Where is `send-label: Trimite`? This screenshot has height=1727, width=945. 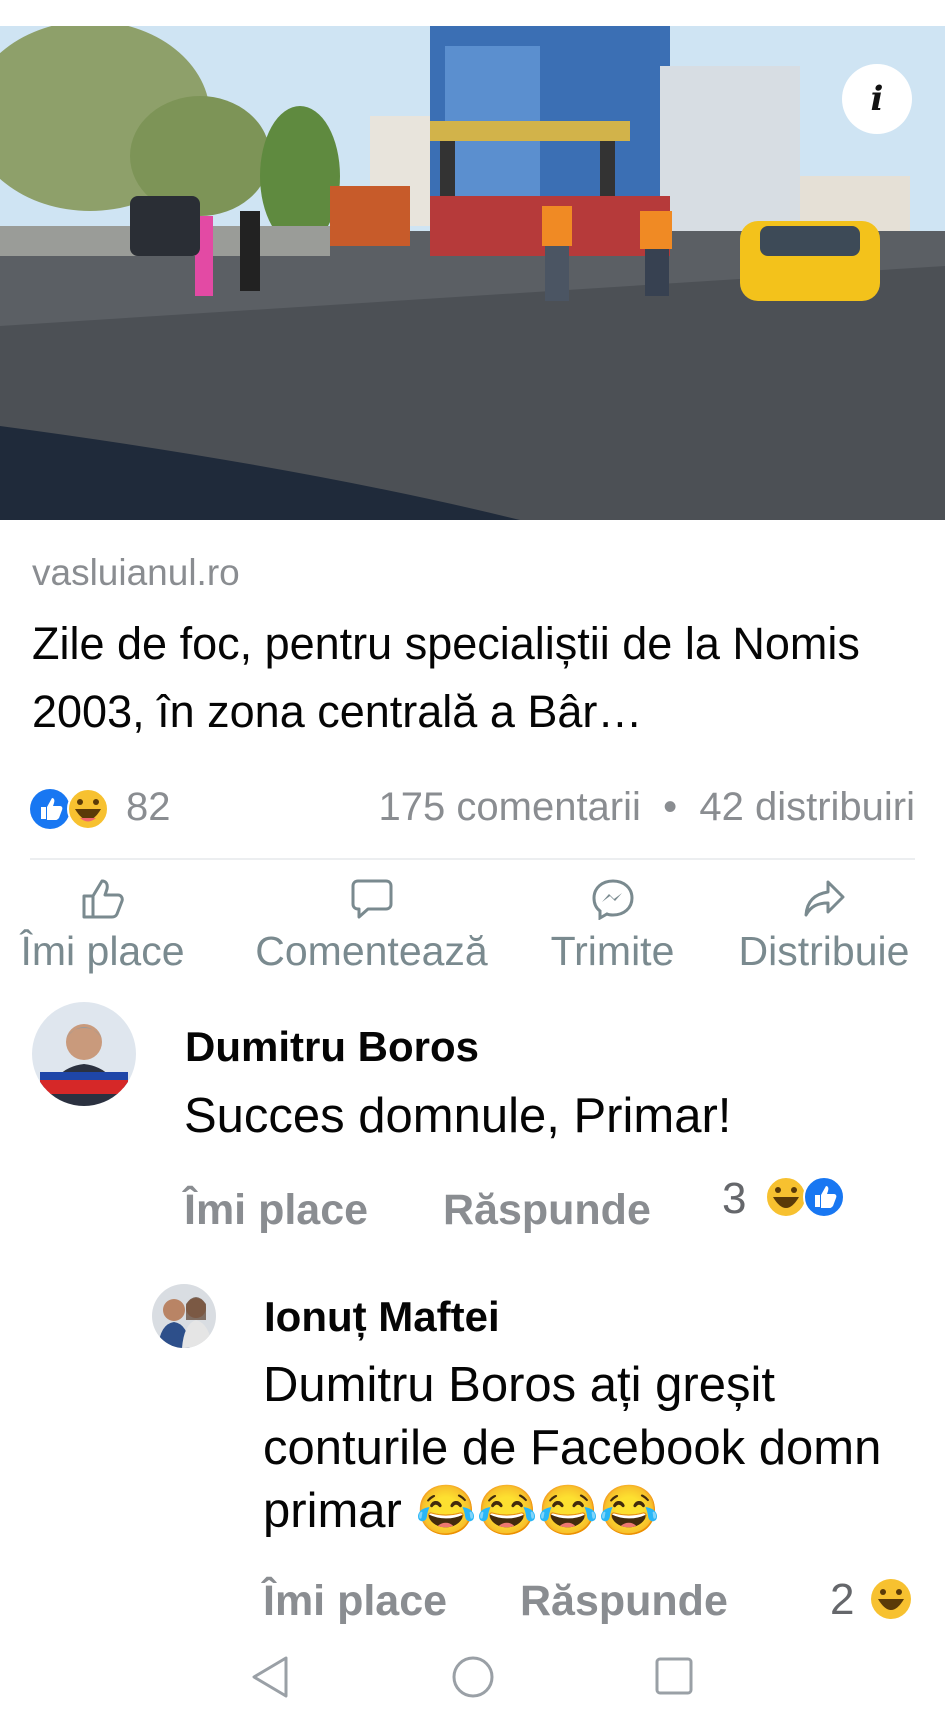
send-label: Trimite is located at coordinates (612, 951).